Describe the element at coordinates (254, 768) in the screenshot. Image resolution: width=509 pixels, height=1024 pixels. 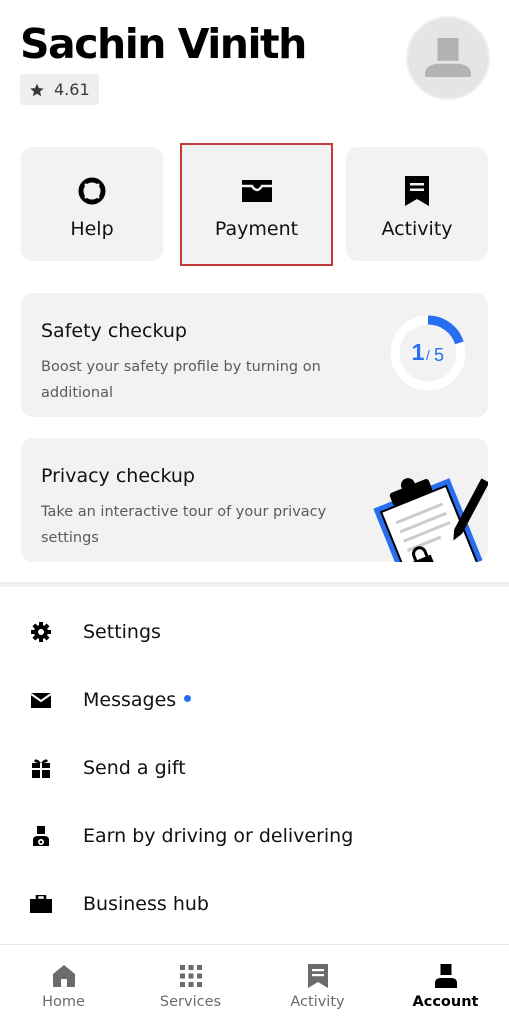
I see `menu-item-send-gift: Send a gift` at that location.